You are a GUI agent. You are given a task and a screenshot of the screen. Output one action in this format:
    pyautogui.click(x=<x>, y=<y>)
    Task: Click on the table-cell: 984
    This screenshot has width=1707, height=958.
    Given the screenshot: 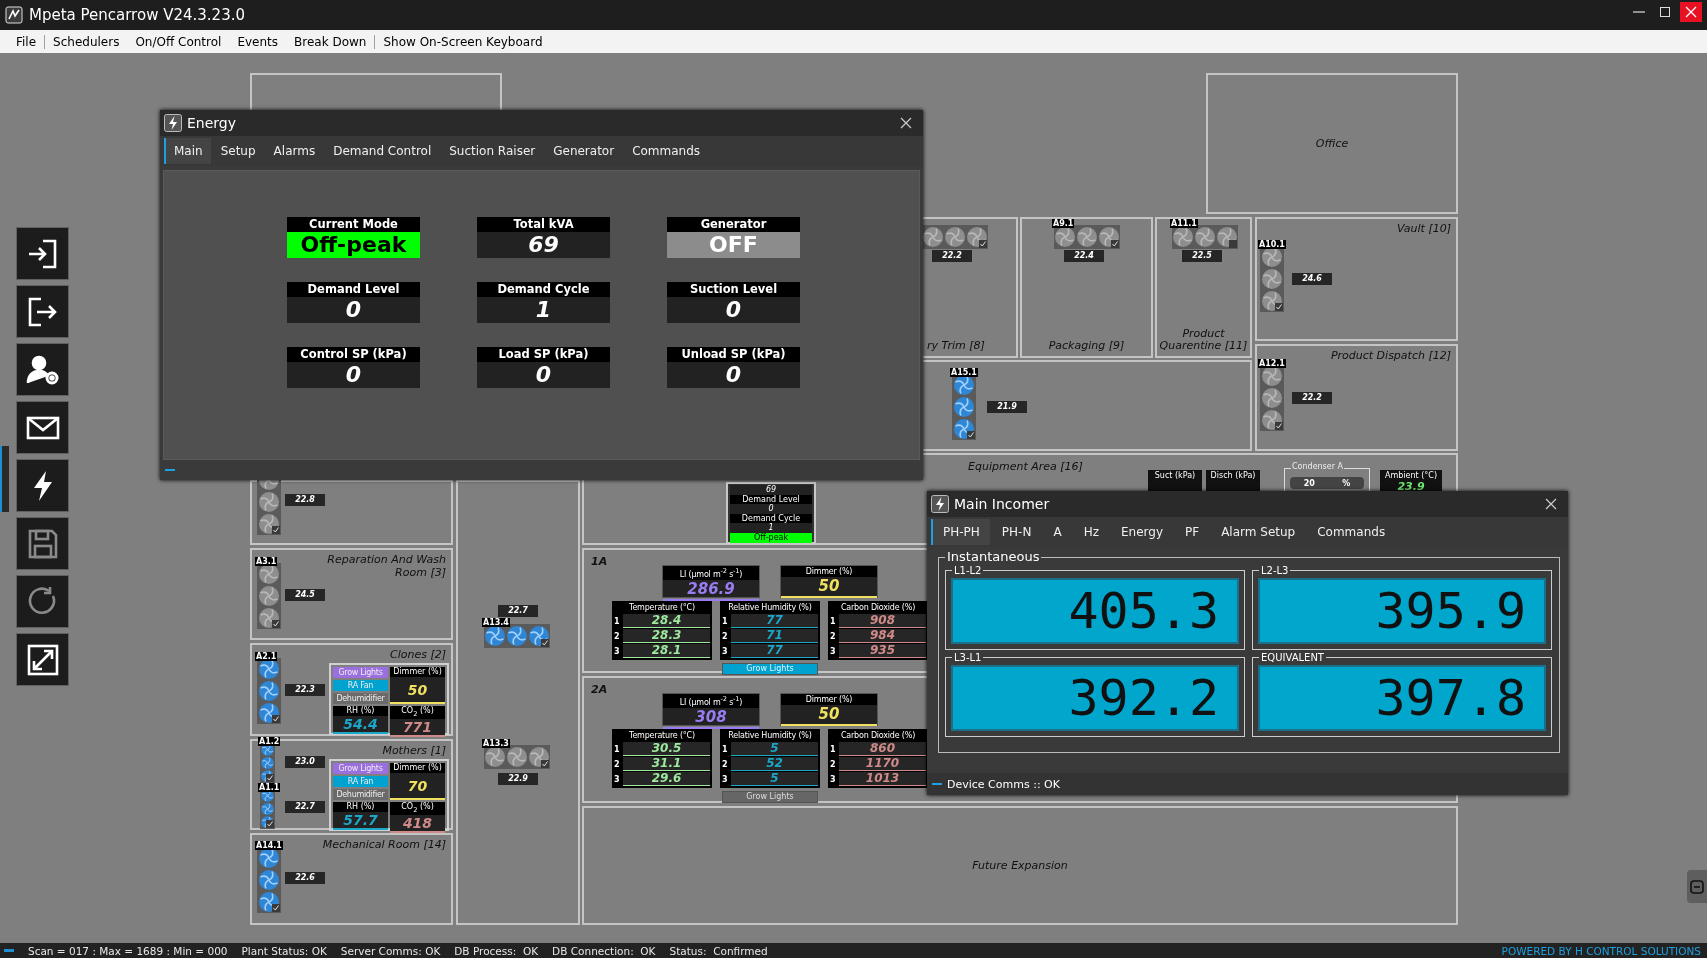 What is the action you would take?
    pyautogui.click(x=882, y=636)
    